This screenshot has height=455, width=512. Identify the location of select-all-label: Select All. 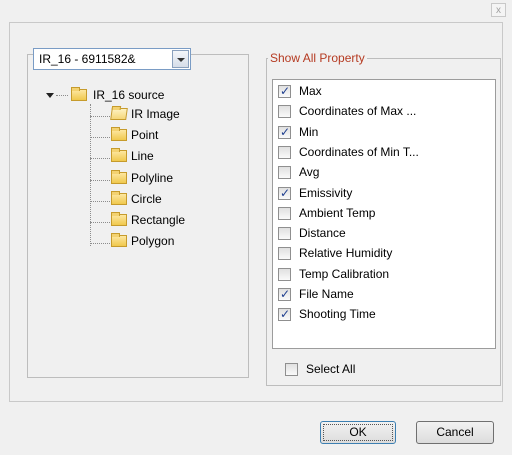
(331, 369).